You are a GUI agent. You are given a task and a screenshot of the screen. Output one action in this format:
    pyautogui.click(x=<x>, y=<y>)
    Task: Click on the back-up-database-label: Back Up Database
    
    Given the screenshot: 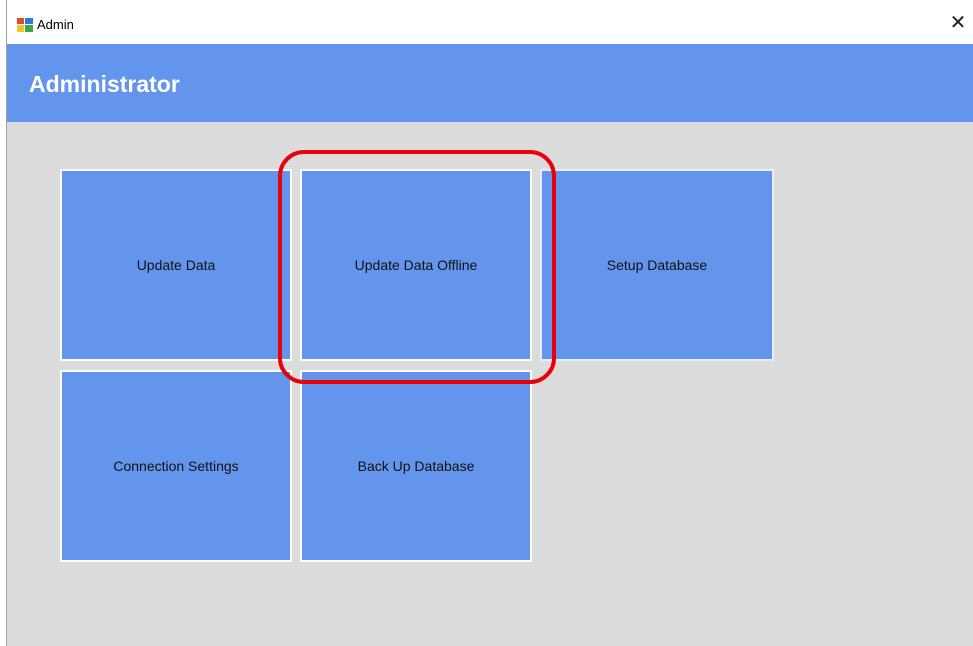 What is the action you would take?
    pyautogui.click(x=416, y=466)
    